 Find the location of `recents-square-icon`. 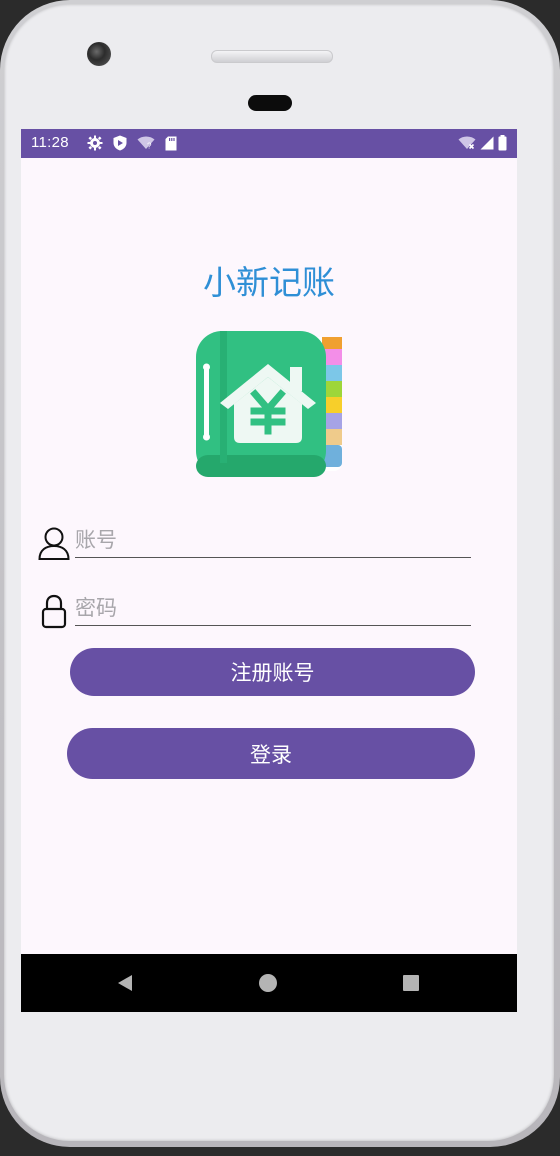

recents-square-icon is located at coordinates (411, 983).